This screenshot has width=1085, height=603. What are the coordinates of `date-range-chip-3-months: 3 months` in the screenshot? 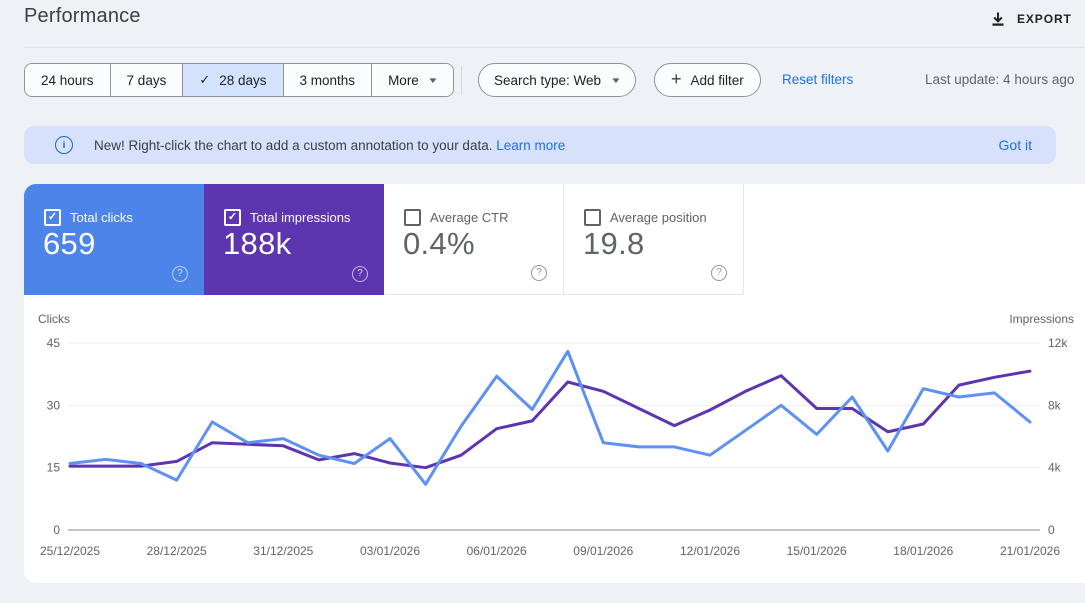 It's located at (327, 80).